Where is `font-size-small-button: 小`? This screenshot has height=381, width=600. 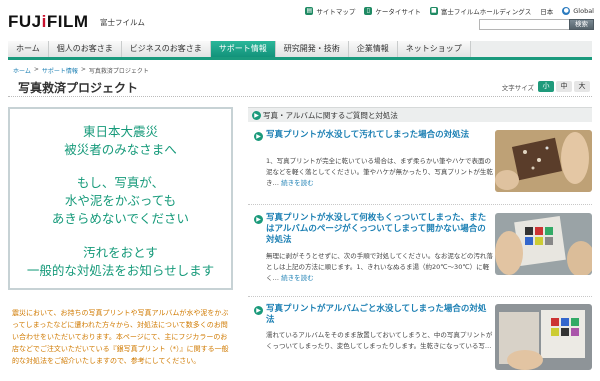
font-size-small-button: 小 is located at coordinates (546, 86).